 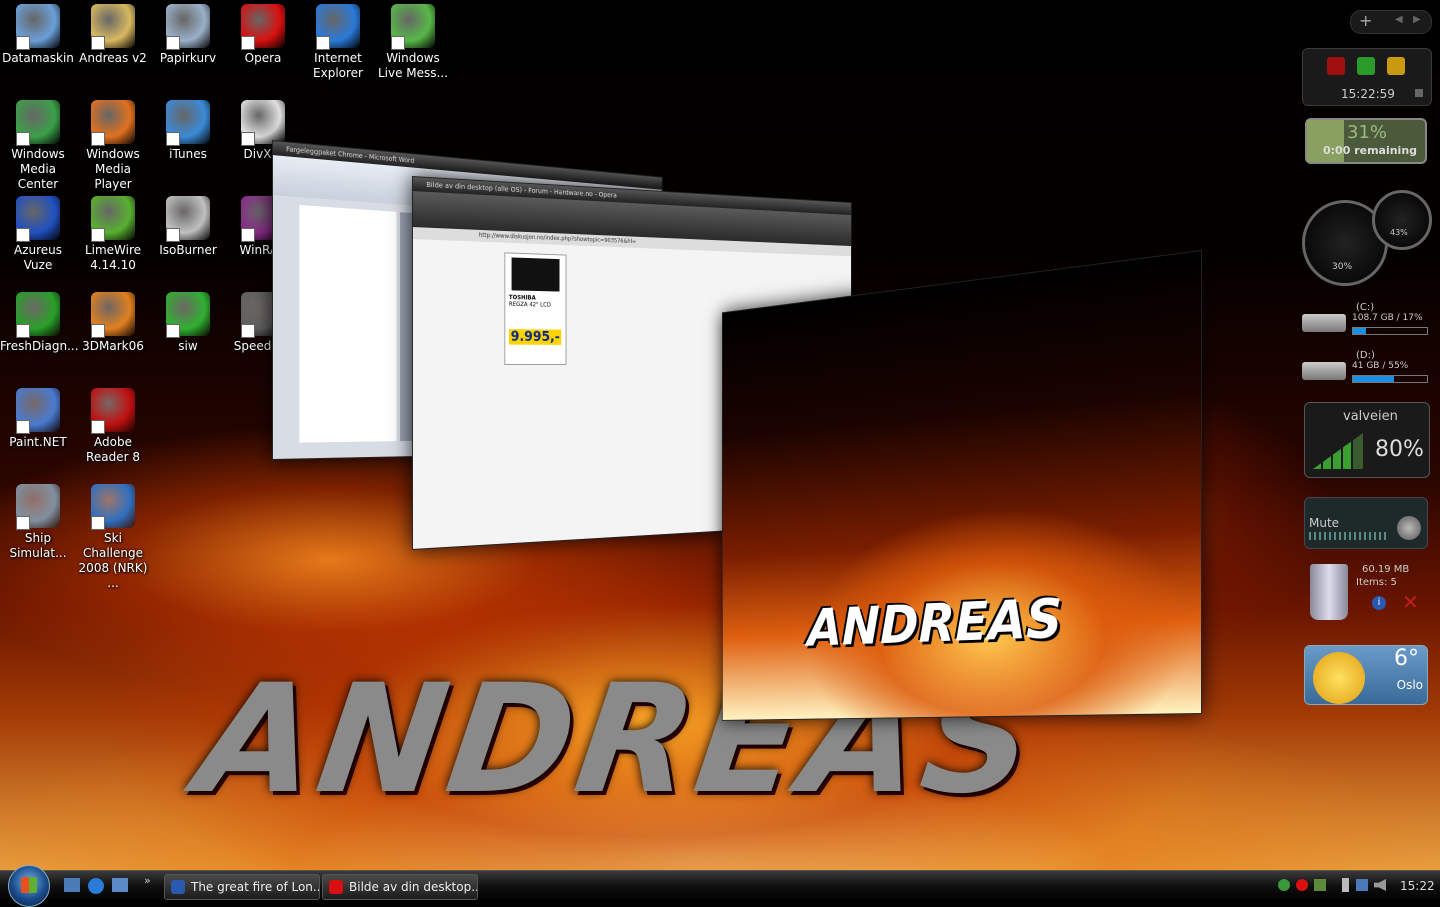 I want to click on info-icon: i, so click(x=1379, y=603).